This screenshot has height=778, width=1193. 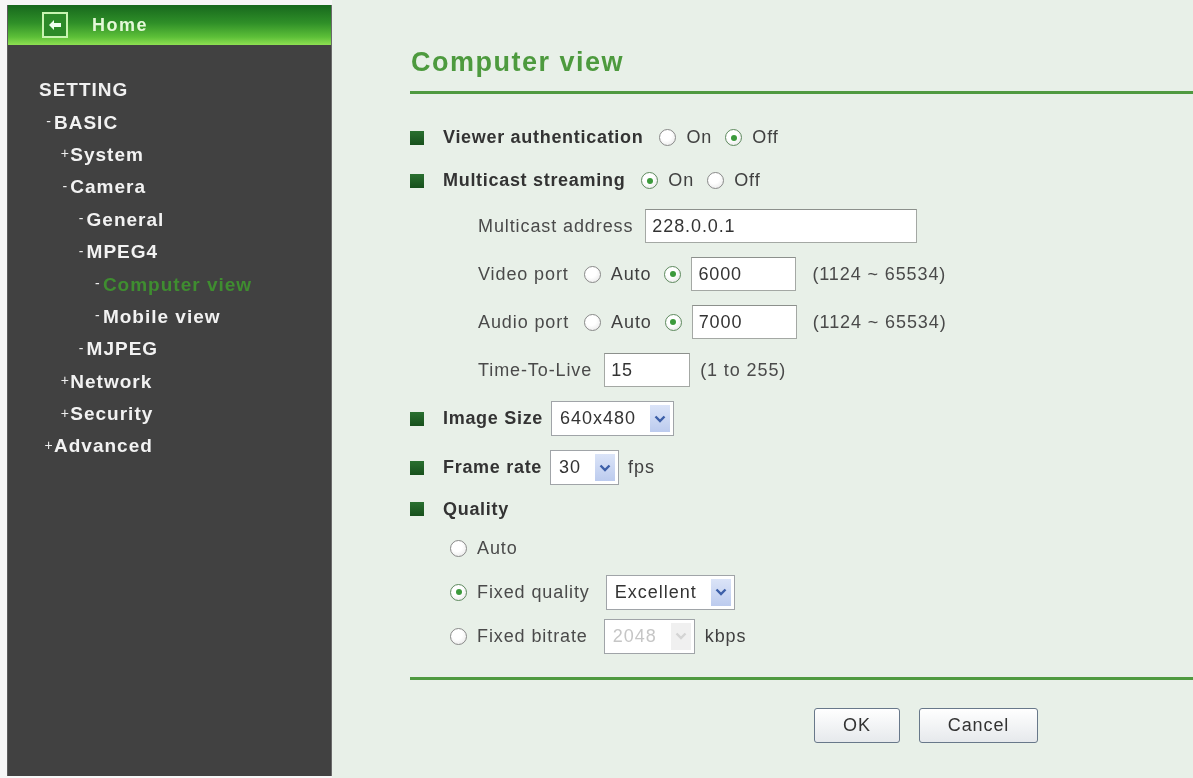 What do you see at coordinates (744, 322) in the screenshot?
I see `text-field: 7000` at bounding box center [744, 322].